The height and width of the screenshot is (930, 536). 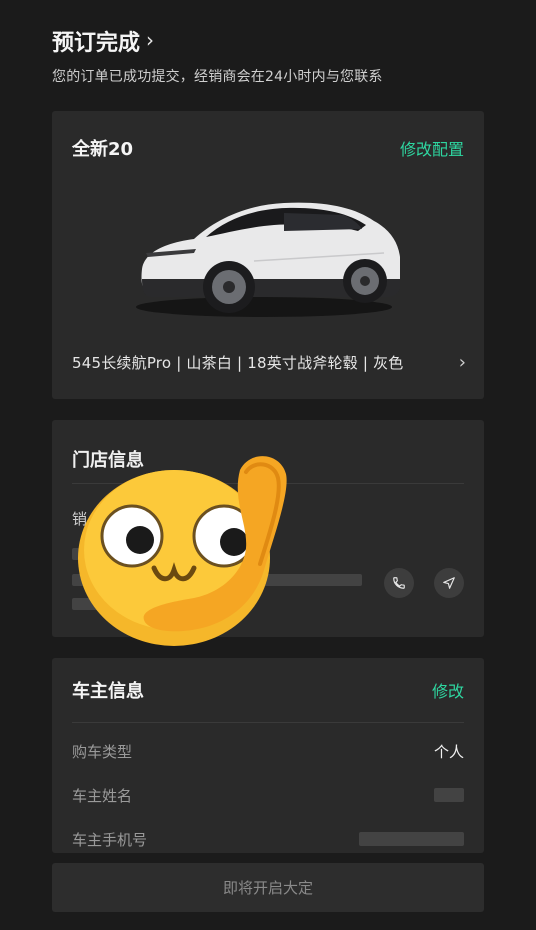 What do you see at coordinates (432, 148) in the screenshot?
I see `modify-config-link: 修改配置` at bounding box center [432, 148].